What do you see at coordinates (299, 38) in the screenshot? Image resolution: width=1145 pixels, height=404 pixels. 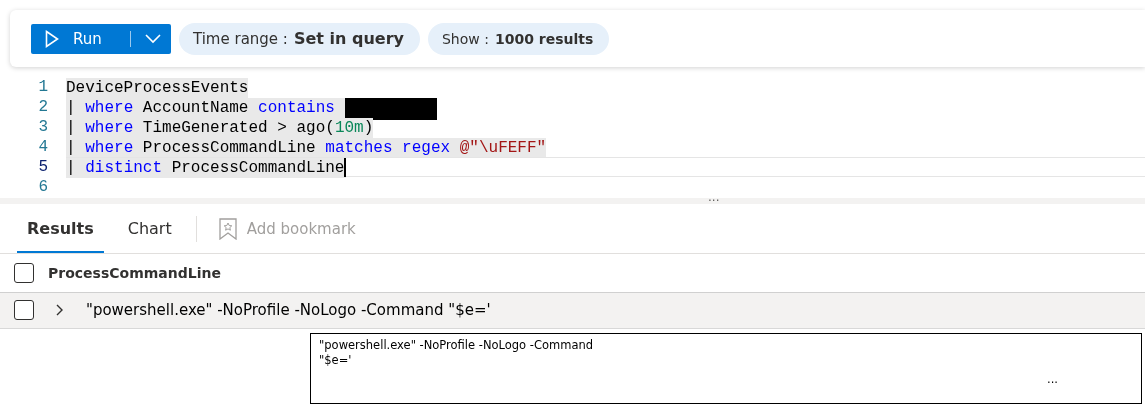 I see `time-range-button: Time range : Set in query` at bounding box center [299, 38].